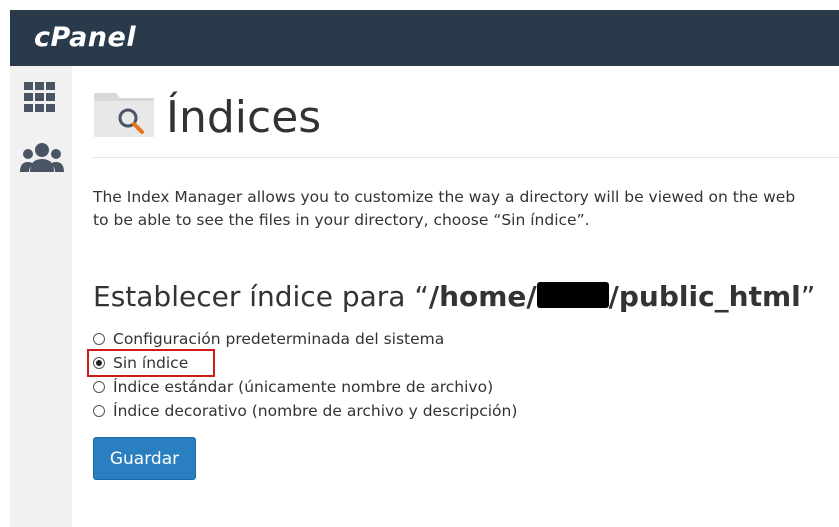 Image resolution: width=839 pixels, height=527 pixels. I want to click on folder-search-icon, so click(125, 113).